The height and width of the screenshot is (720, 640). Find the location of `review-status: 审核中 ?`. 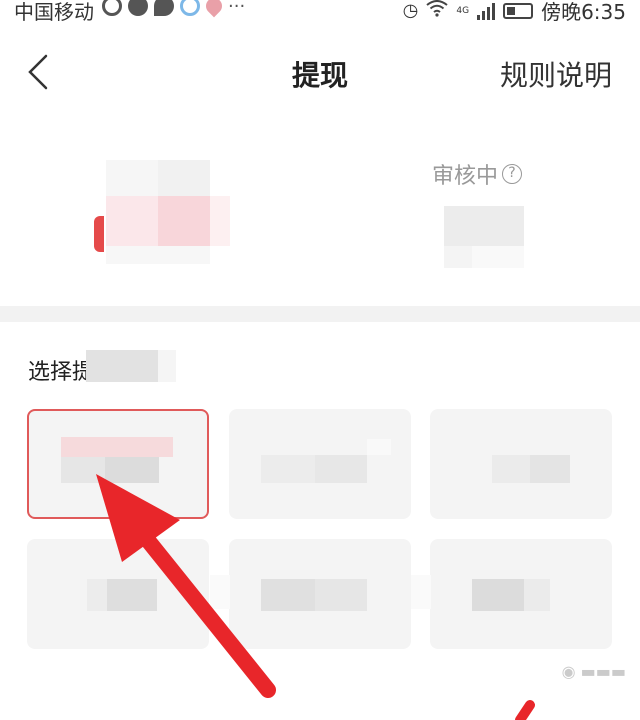

review-status: 审核中 ? is located at coordinates (477, 174).